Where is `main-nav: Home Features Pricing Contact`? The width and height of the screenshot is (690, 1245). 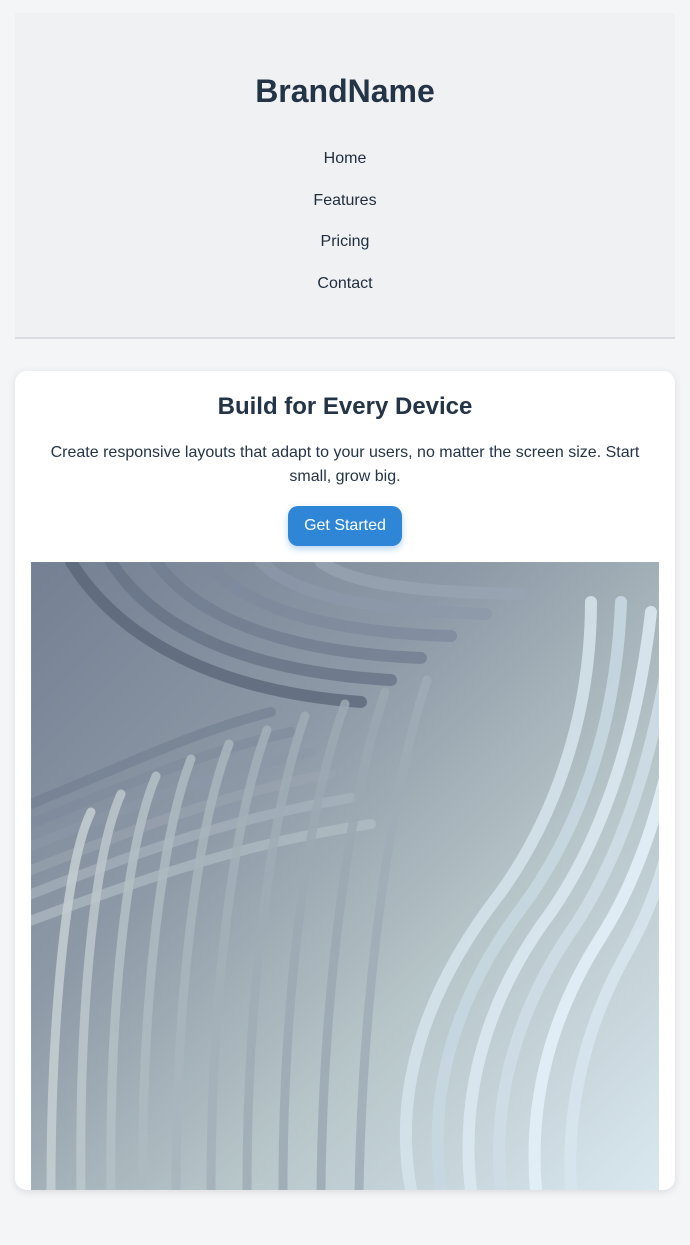 main-nav: Home Features Pricing Contact is located at coordinates (345, 229).